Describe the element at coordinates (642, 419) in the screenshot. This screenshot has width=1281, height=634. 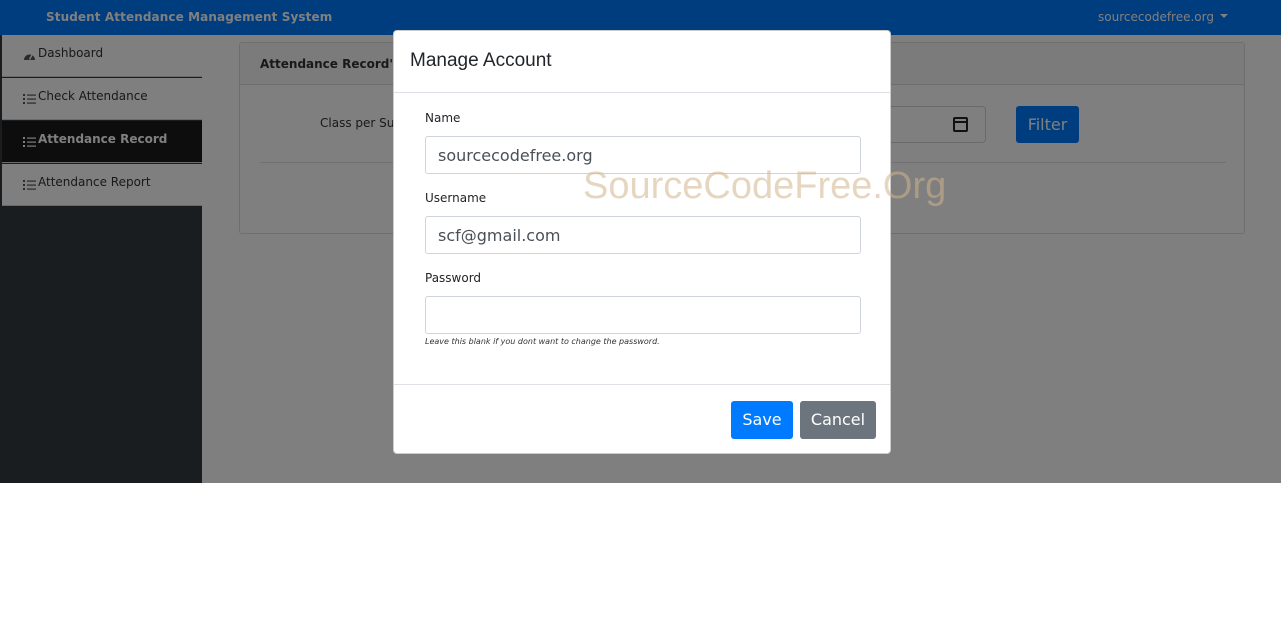
I see `modal-footer: Save Cancel` at that location.